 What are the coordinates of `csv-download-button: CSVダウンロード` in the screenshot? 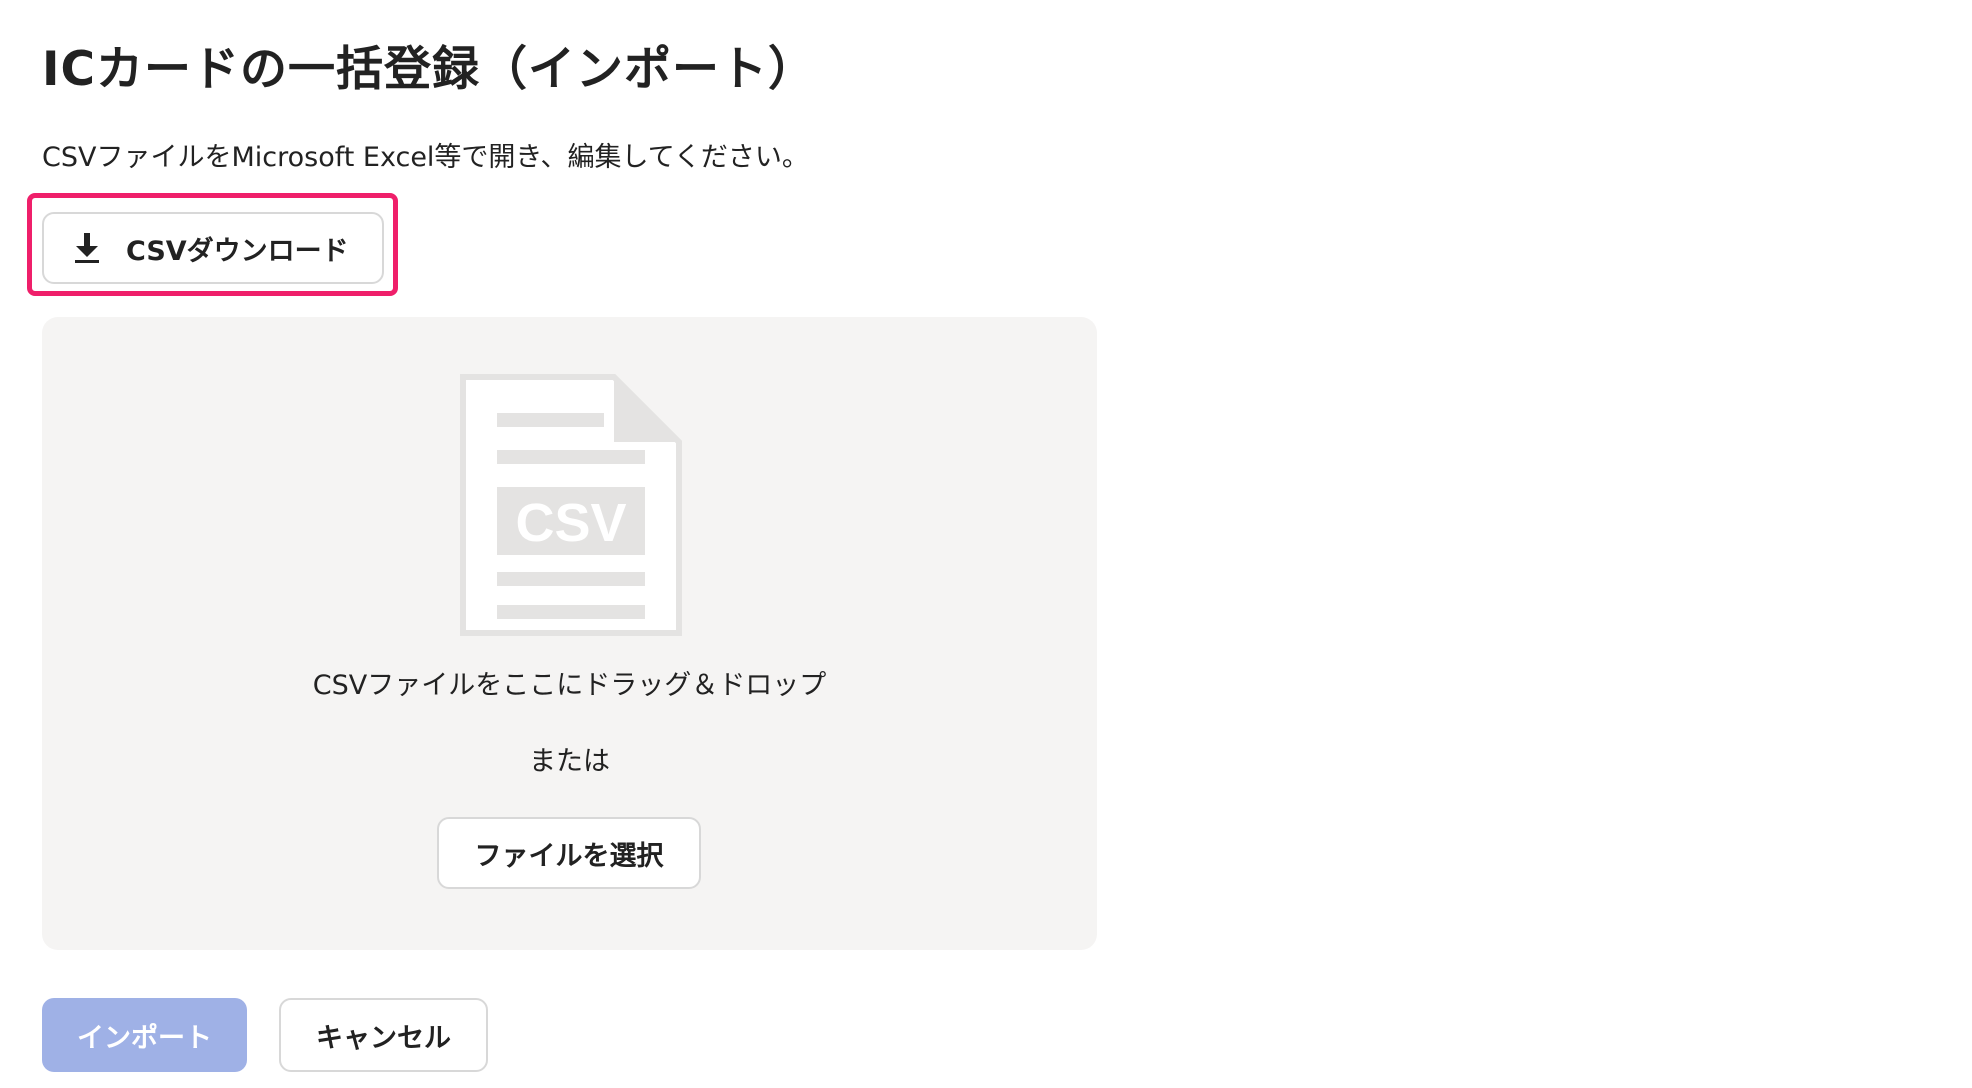 It's located at (213, 248).